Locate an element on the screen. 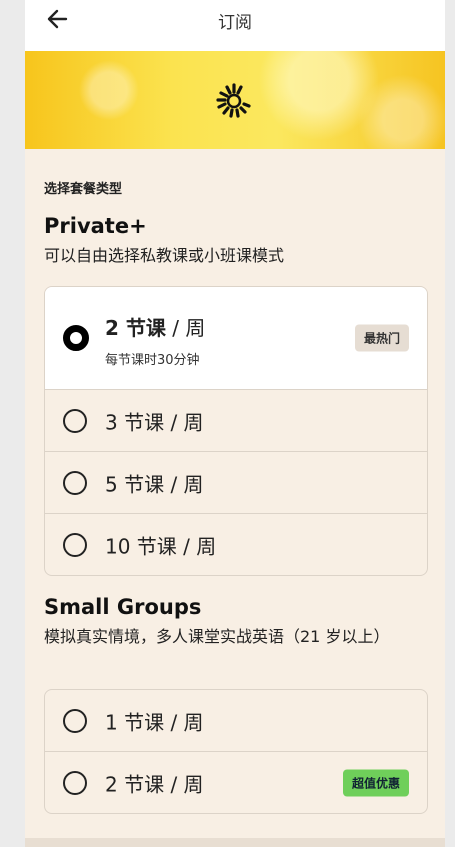  top-bar: 订阅 is located at coordinates (235, 25).